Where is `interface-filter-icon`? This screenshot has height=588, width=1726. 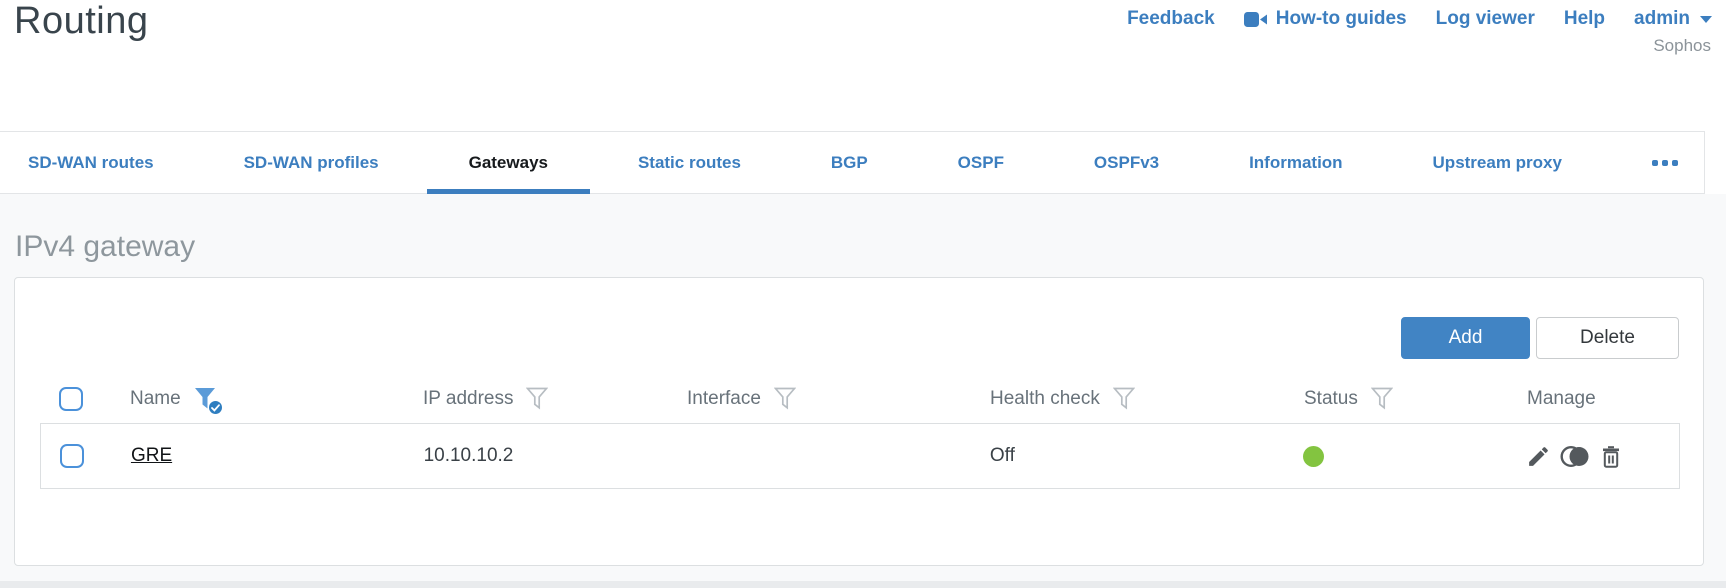
interface-filter-icon is located at coordinates (784, 399).